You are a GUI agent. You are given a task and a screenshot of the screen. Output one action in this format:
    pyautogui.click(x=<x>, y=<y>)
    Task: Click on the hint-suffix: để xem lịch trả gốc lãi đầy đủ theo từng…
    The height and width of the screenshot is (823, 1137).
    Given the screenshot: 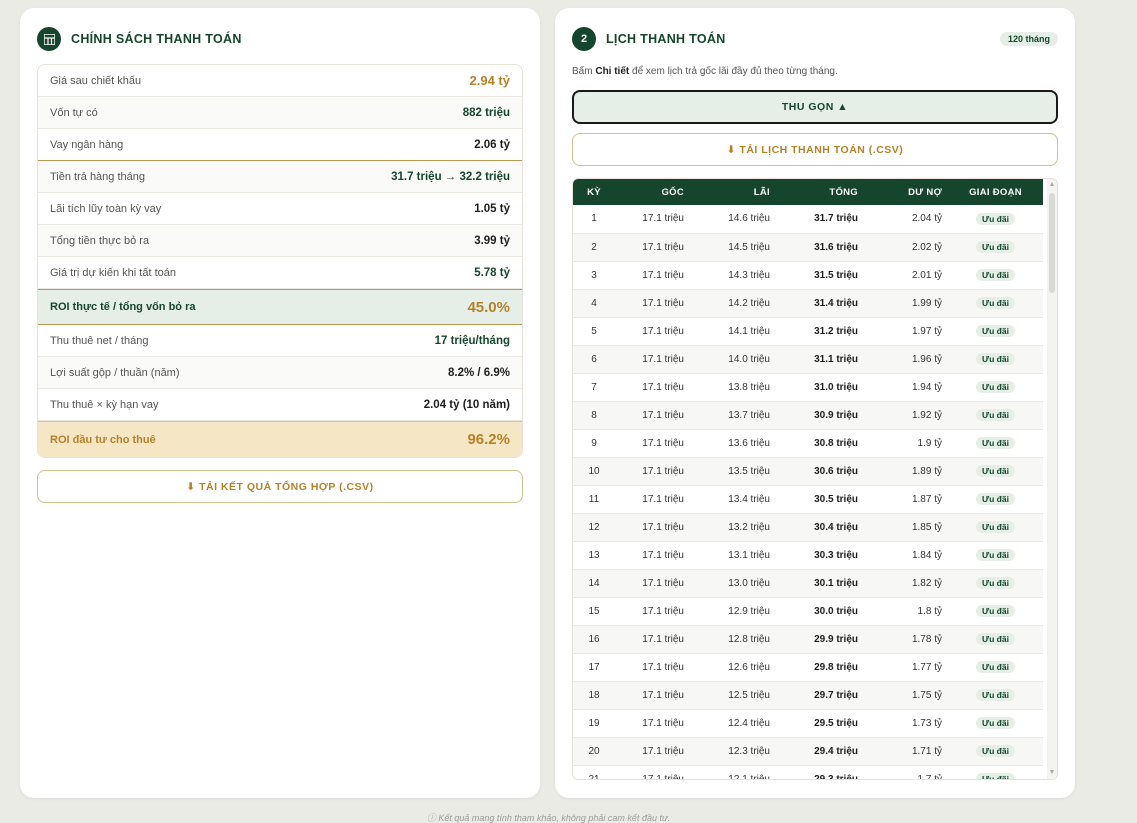 What is the action you would take?
    pyautogui.click(x=733, y=71)
    